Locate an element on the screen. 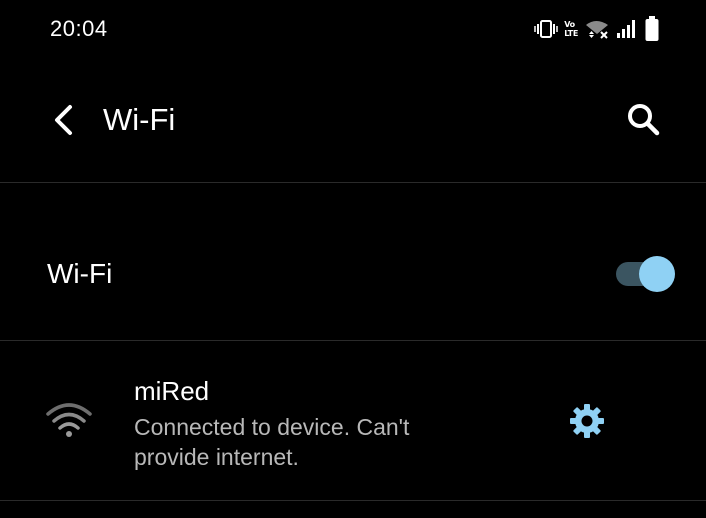  status-bar: 20:04 Vo LTE is located at coordinates (353, 29).